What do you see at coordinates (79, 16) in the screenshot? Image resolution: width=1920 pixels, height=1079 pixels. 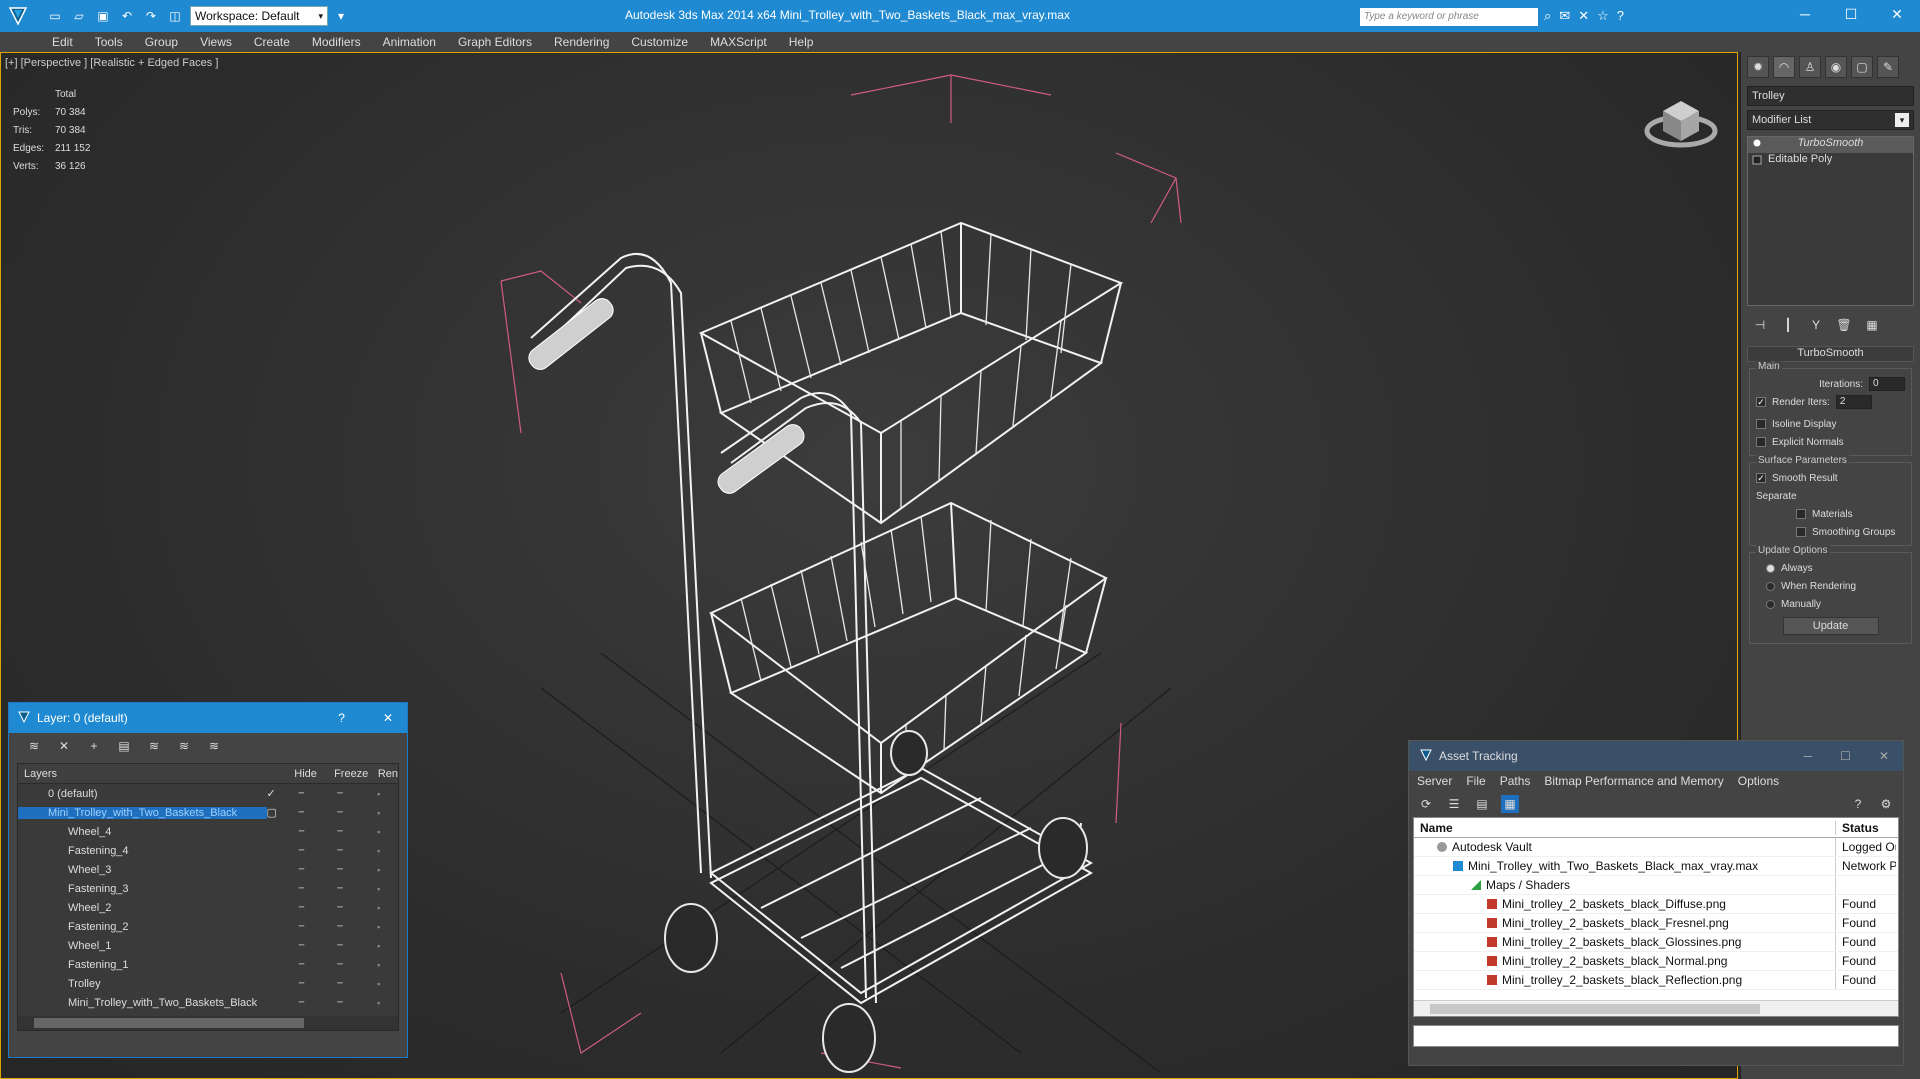 I see `open-folder-icon: ▱` at bounding box center [79, 16].